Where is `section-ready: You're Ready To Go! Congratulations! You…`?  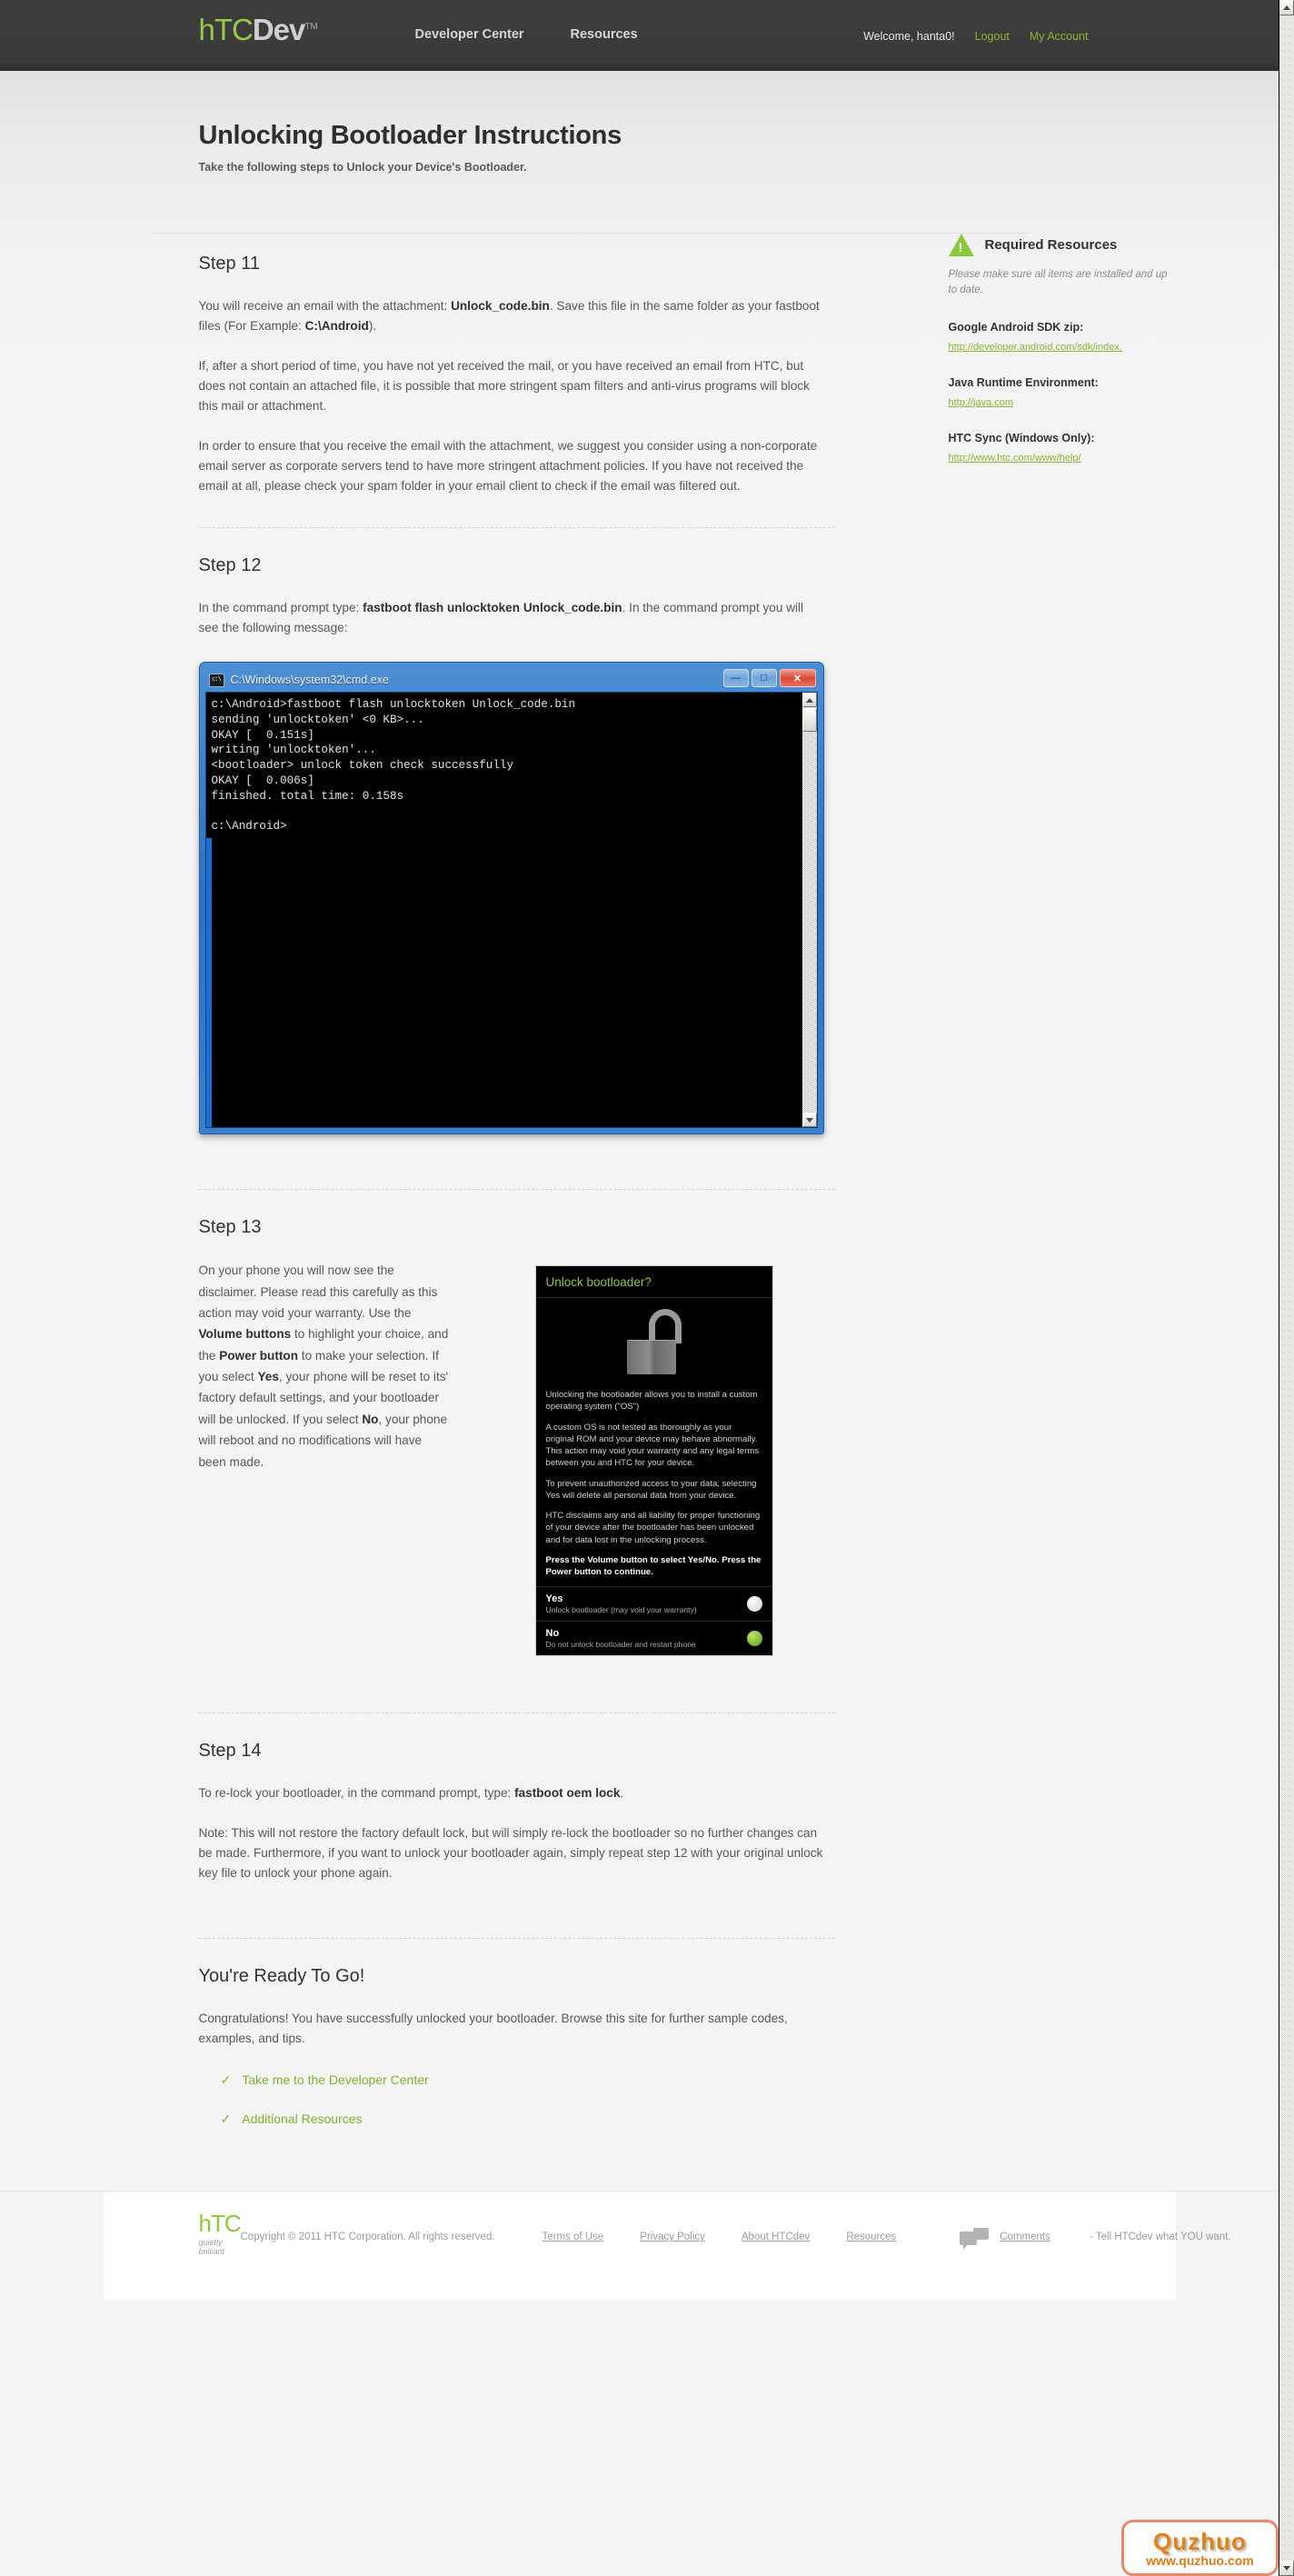
section-ready: You're Ready To Go! Congratulations! You… is located at coordinates (517, 2036).